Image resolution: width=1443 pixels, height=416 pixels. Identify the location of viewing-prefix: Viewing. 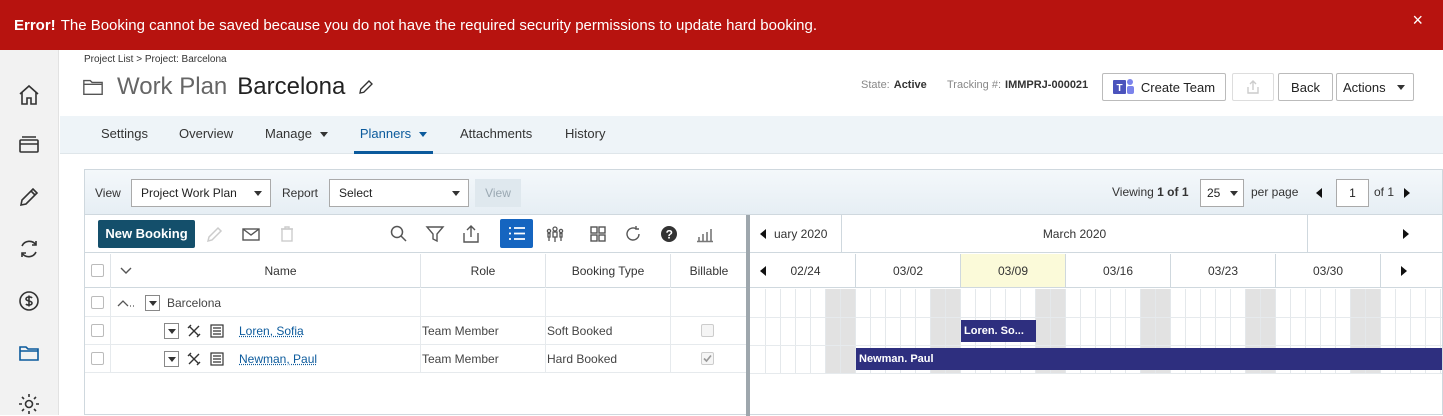
(1133, 192).